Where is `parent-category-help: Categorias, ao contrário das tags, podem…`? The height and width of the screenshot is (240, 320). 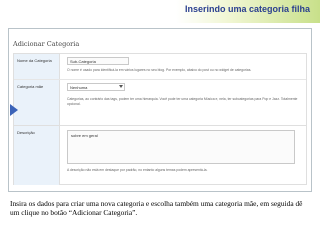
parent-category-help: Categorias, ao contrário das tags, podem… is located at coordinates (182, 101).